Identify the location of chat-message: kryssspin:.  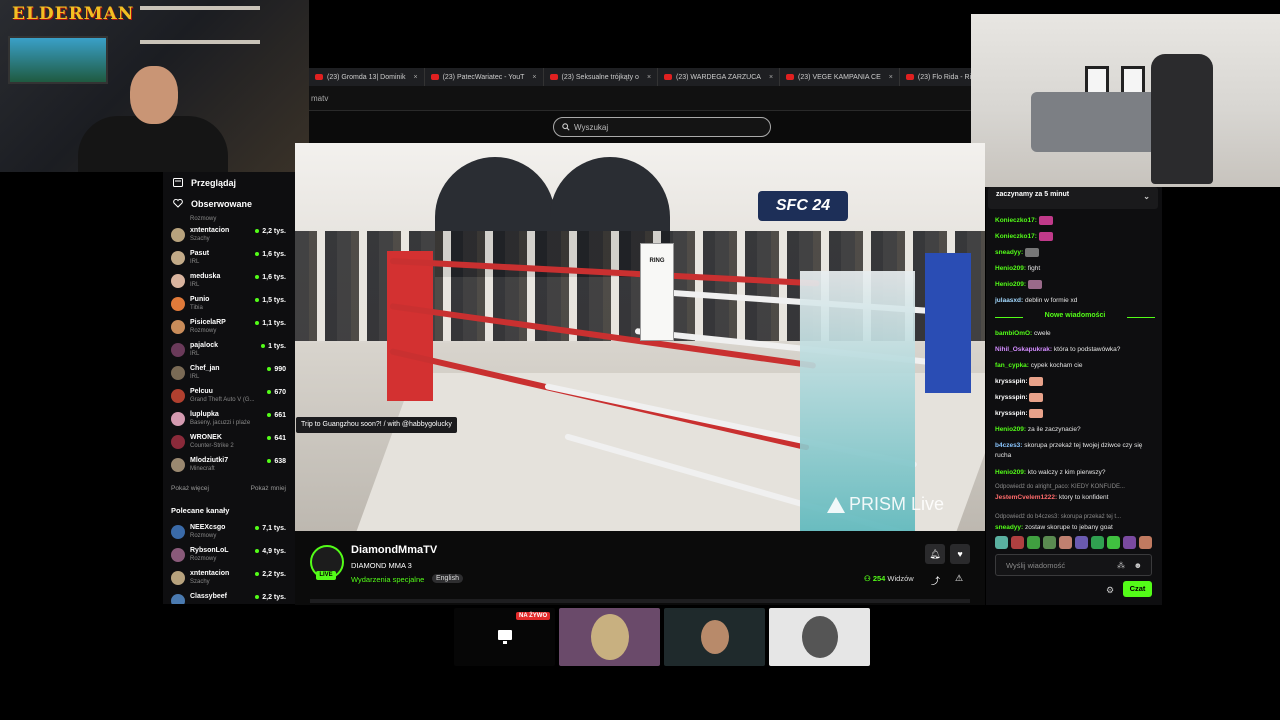
(1075, 382).